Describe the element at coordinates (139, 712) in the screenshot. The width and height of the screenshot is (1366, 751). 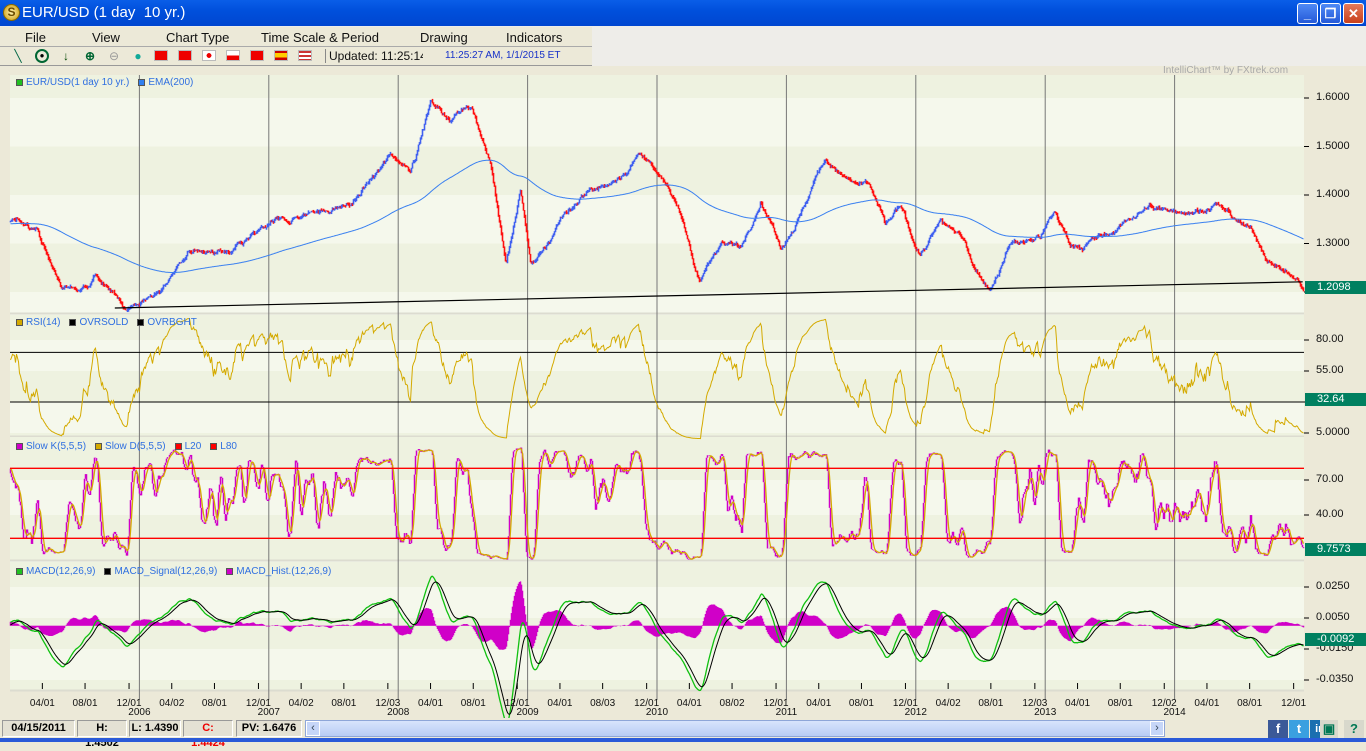
I see `year-label: 2006` at that location.